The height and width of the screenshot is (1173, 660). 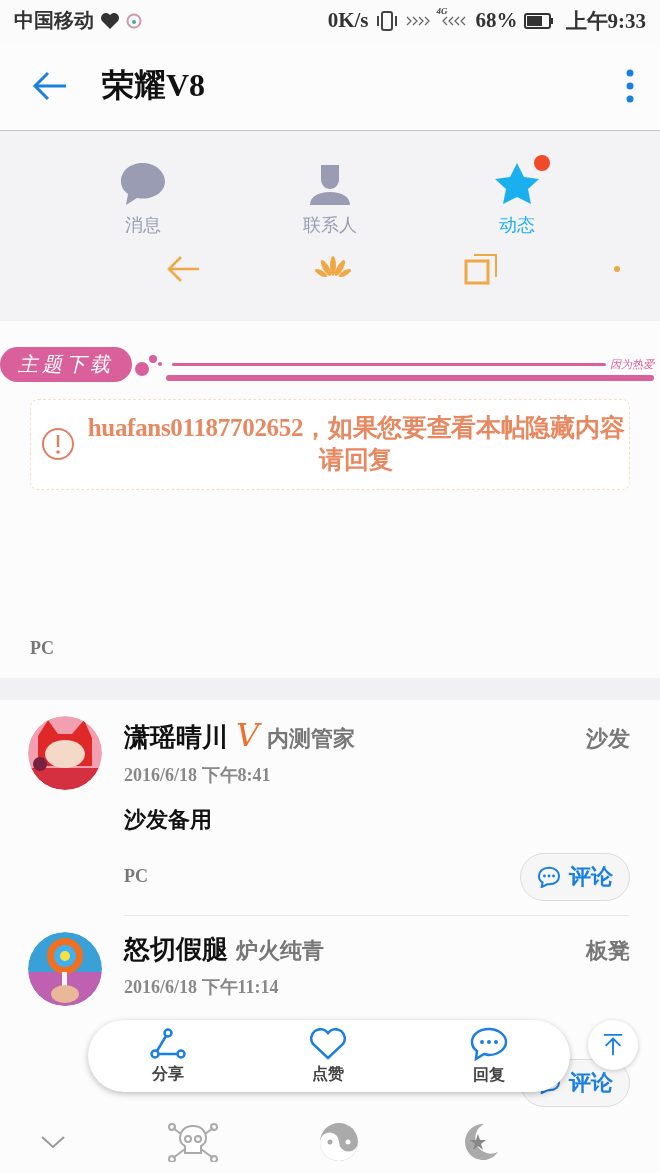 I want to click on carrier-name: 中国移动, so click(x=54, y=21).